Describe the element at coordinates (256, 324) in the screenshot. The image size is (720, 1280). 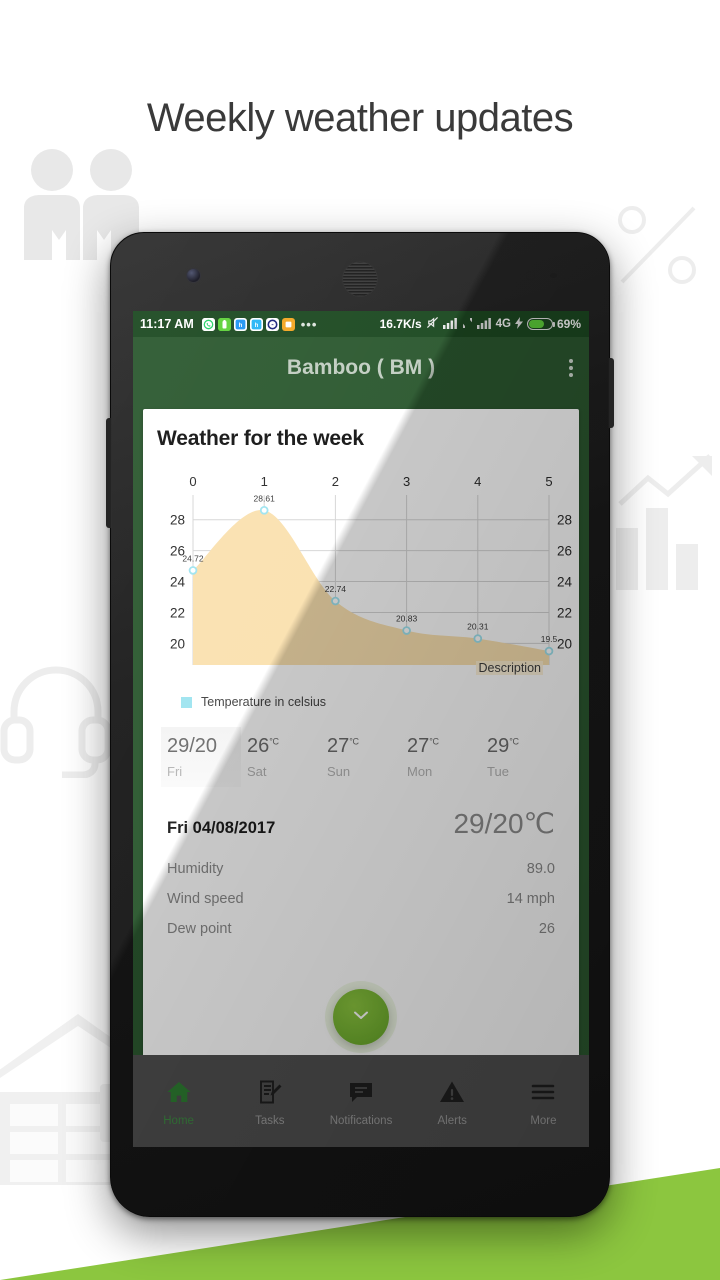
I see `blue-app-icon-2: h` at that location.